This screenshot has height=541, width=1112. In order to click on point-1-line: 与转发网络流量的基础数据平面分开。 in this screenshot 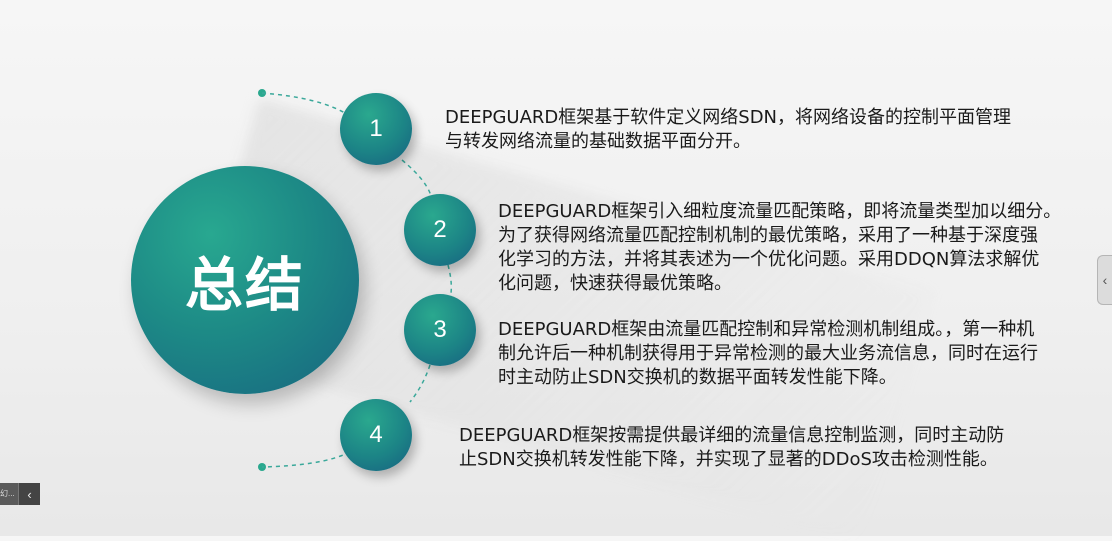, I will do `click(598, 141)`.